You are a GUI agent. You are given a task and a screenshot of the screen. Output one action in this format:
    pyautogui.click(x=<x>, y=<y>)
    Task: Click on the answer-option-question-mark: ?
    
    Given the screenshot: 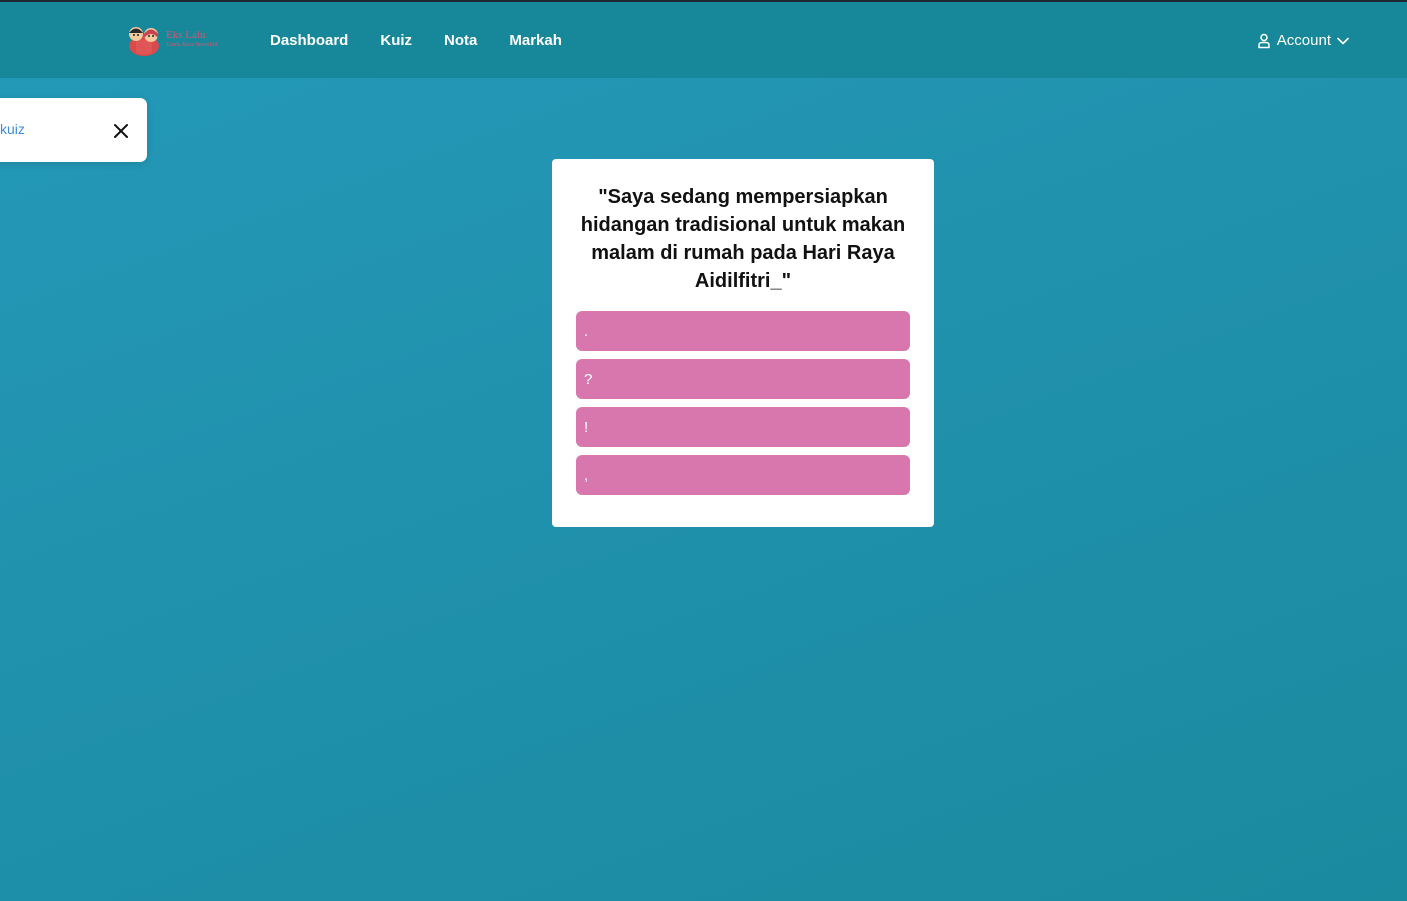 What is the action you would take?
    pyautogui.click(x=743, y=379)
    